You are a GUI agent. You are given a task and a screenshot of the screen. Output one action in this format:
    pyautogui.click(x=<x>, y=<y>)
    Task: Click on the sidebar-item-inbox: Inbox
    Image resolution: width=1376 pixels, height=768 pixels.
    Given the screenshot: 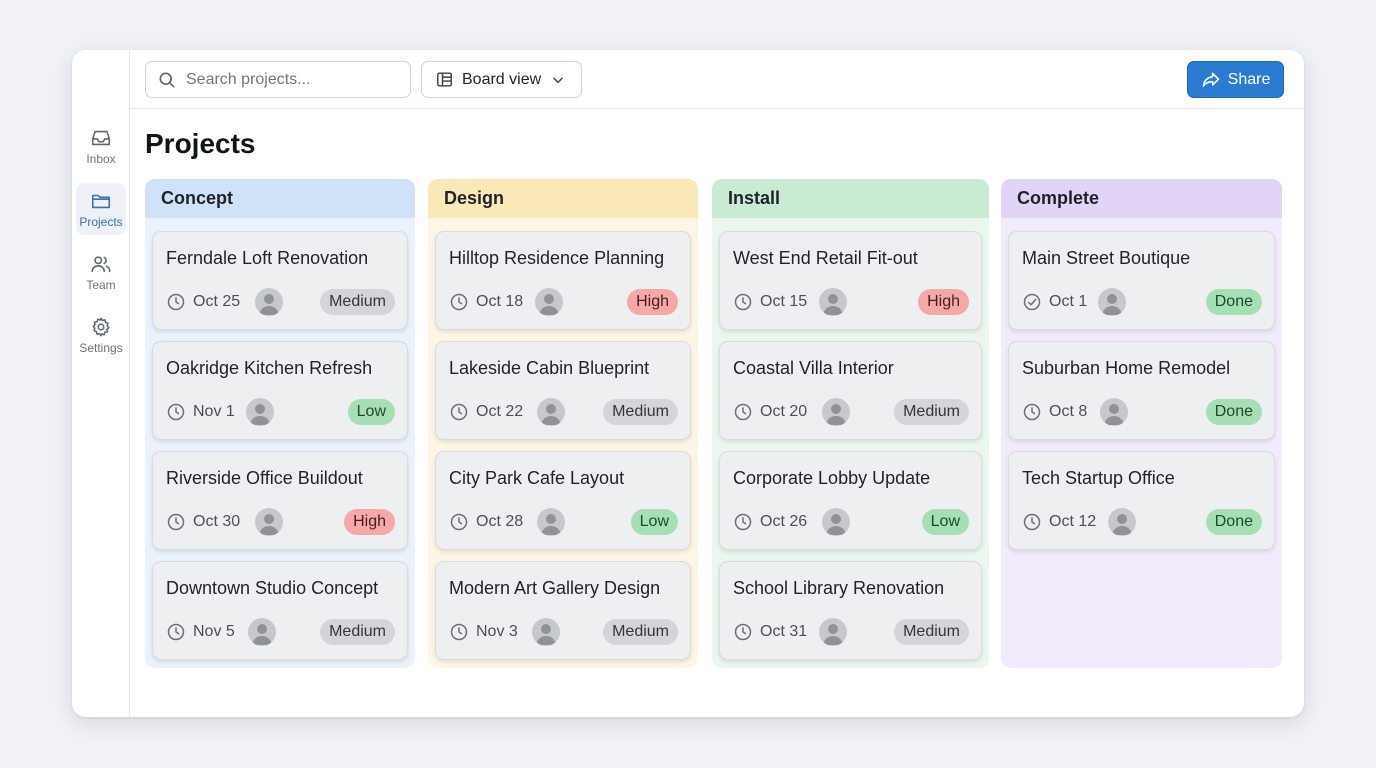 What is the action you would take?
    pyautogui.click(x=101, y=146)
    